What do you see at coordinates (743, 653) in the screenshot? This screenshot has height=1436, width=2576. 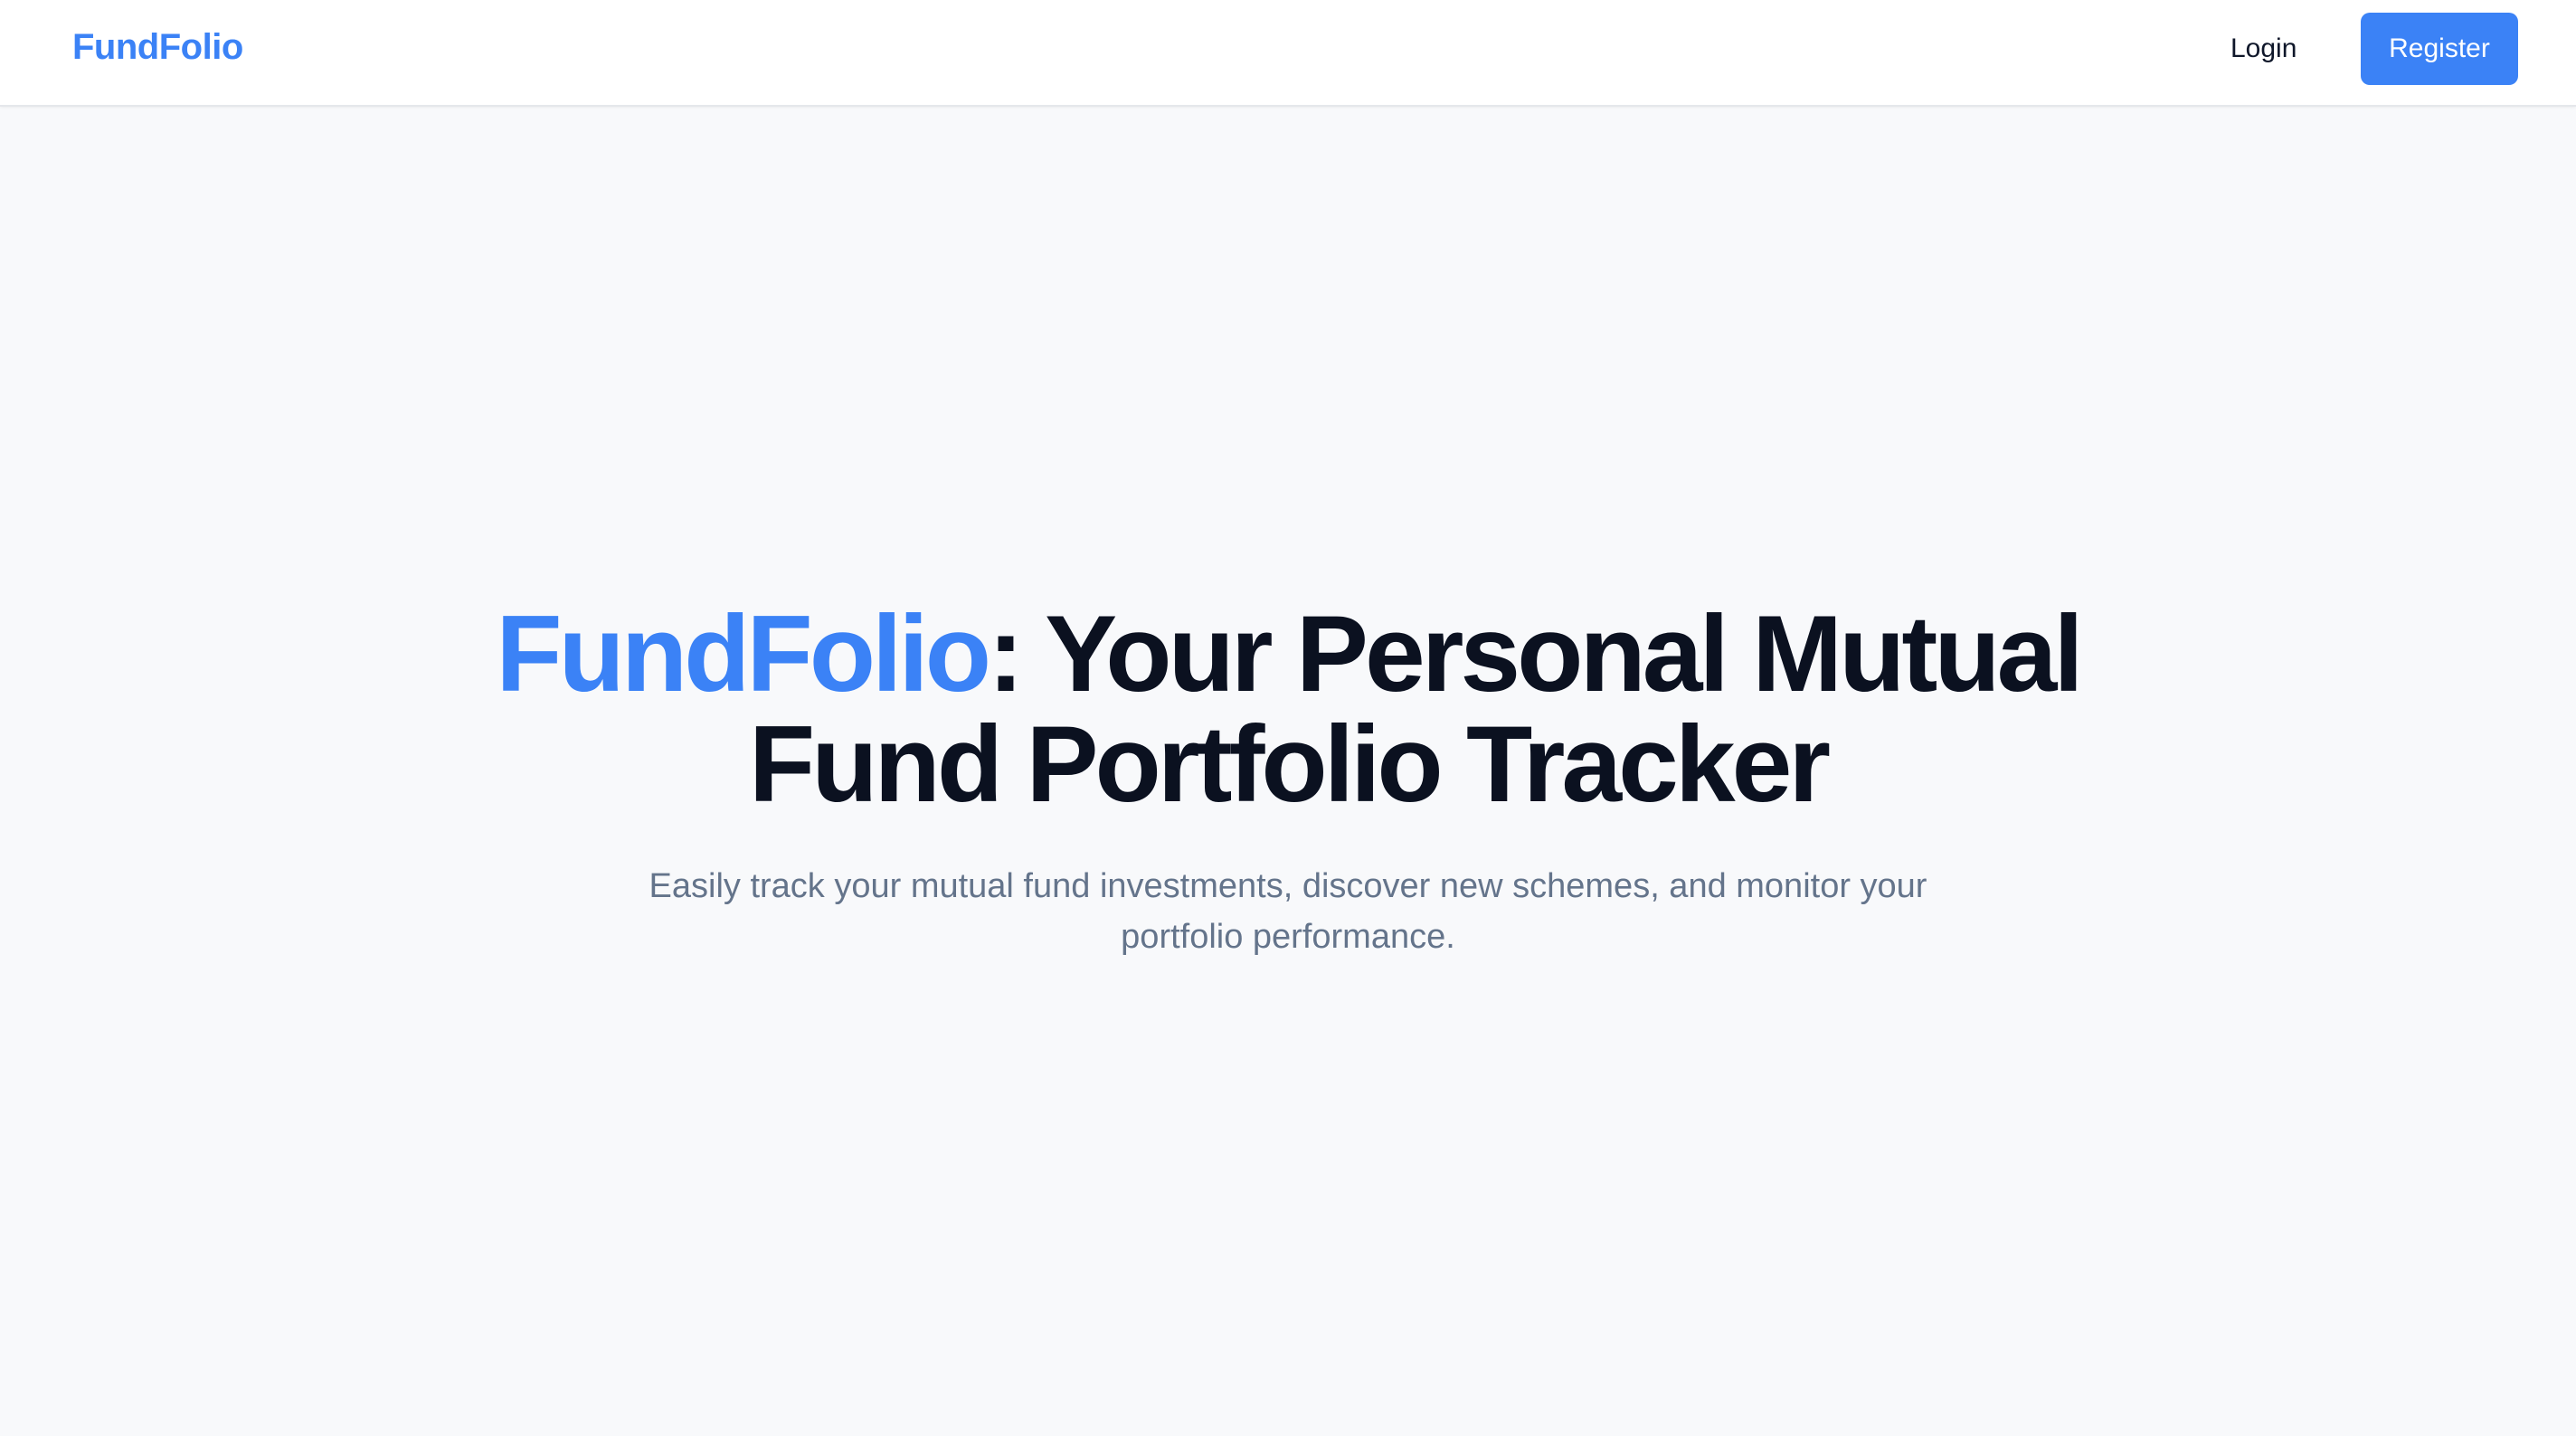 I see `hero-title-accent: FundFolio` at bounding box center [743, 653].